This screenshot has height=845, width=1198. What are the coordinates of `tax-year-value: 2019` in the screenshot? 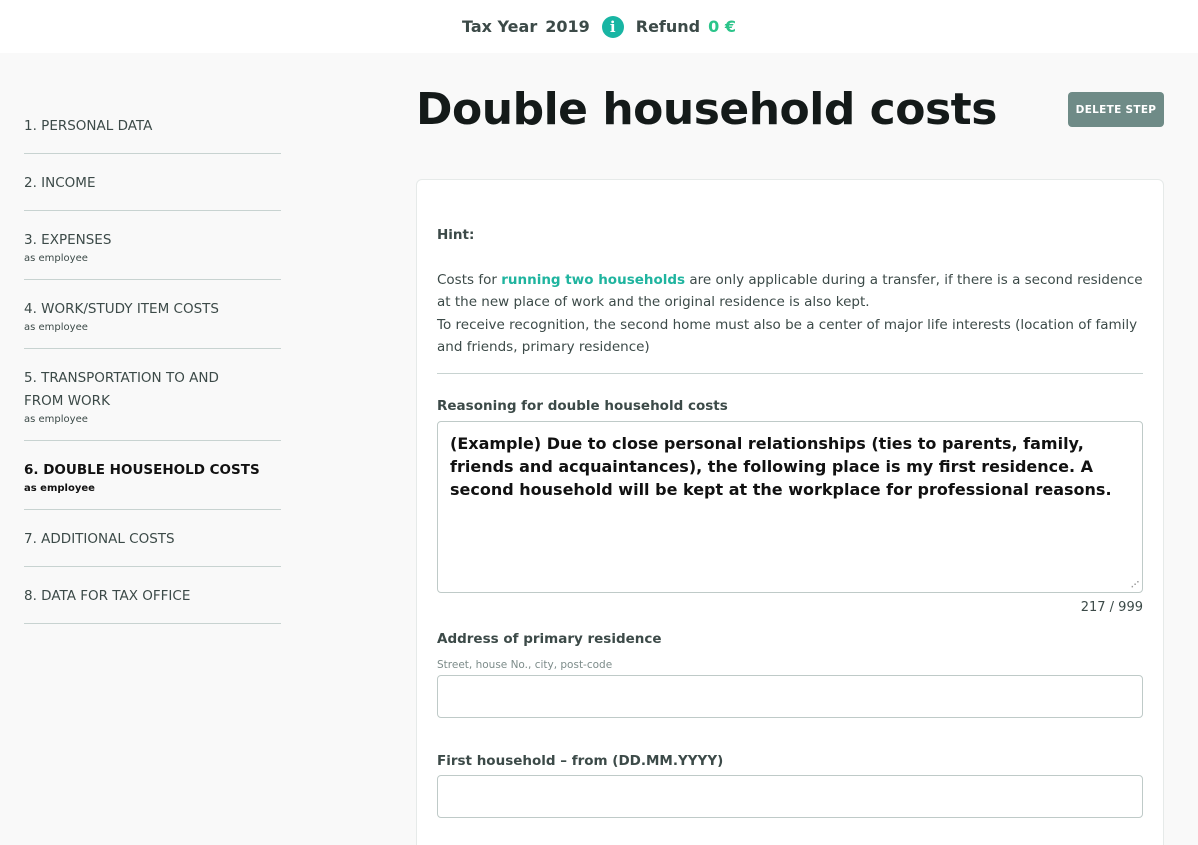 It's located at (567, 26).